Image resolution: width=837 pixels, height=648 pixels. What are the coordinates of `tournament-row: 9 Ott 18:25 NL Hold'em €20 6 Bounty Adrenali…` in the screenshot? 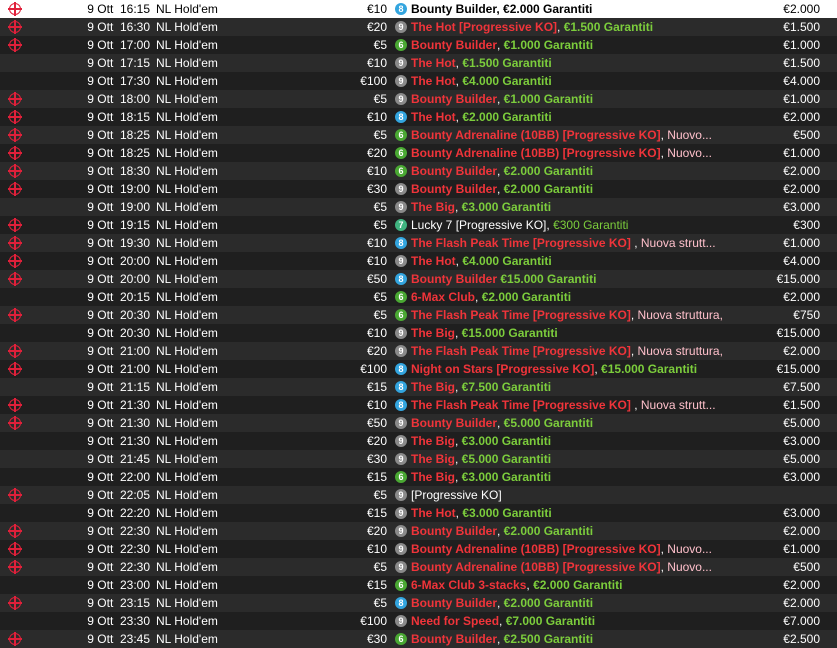 It's located at (418, 153).